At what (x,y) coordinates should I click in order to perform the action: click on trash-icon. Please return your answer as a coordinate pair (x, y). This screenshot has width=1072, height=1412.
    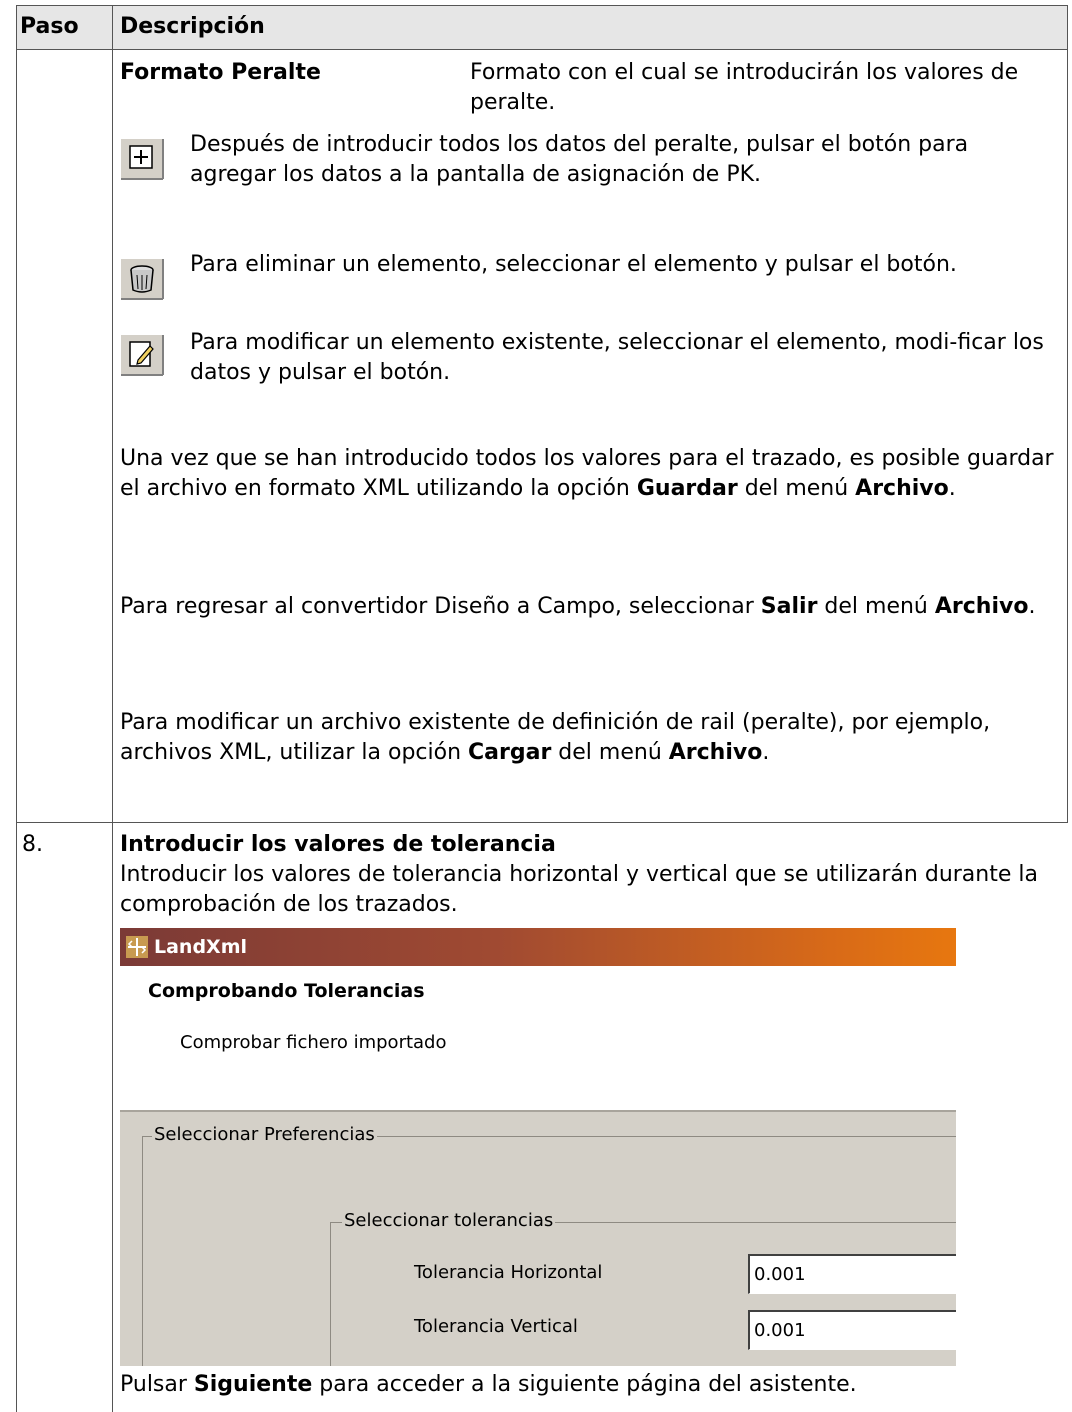
    Looking at the image, I should click on (142, 279).